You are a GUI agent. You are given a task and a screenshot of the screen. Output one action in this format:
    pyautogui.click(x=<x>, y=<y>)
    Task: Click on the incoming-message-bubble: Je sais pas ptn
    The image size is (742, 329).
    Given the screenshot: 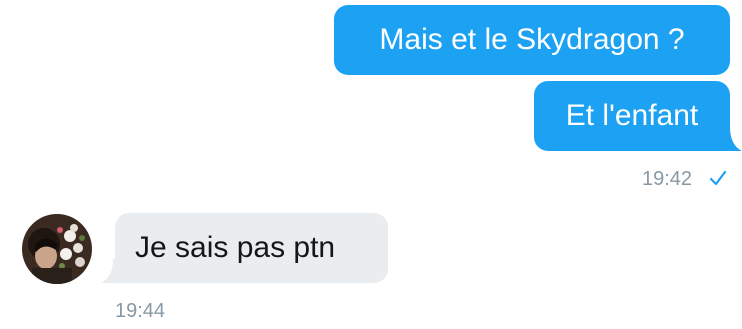 What is the action you would take?
    pyautogui.click(x=251, y=248)
    